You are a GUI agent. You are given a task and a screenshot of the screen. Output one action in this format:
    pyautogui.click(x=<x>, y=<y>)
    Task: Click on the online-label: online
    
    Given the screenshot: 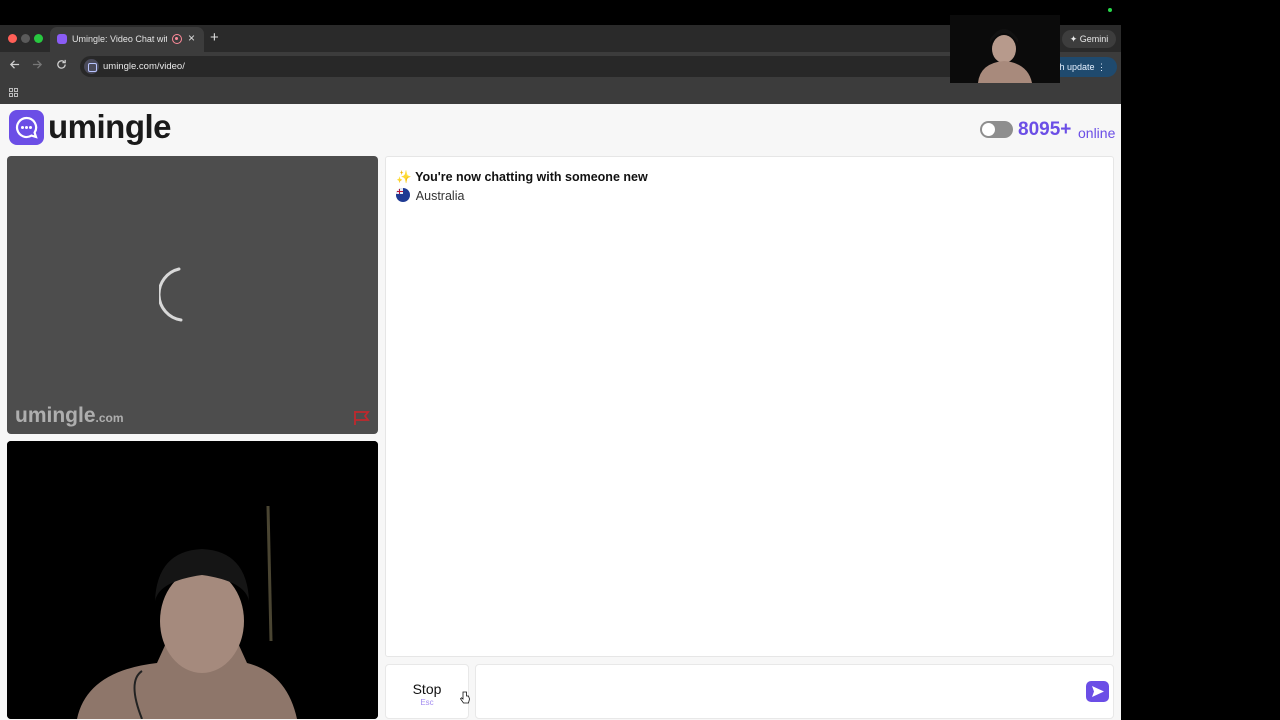 What is the action you would take?
    pyautogui.click(x=1097, y=133)
    